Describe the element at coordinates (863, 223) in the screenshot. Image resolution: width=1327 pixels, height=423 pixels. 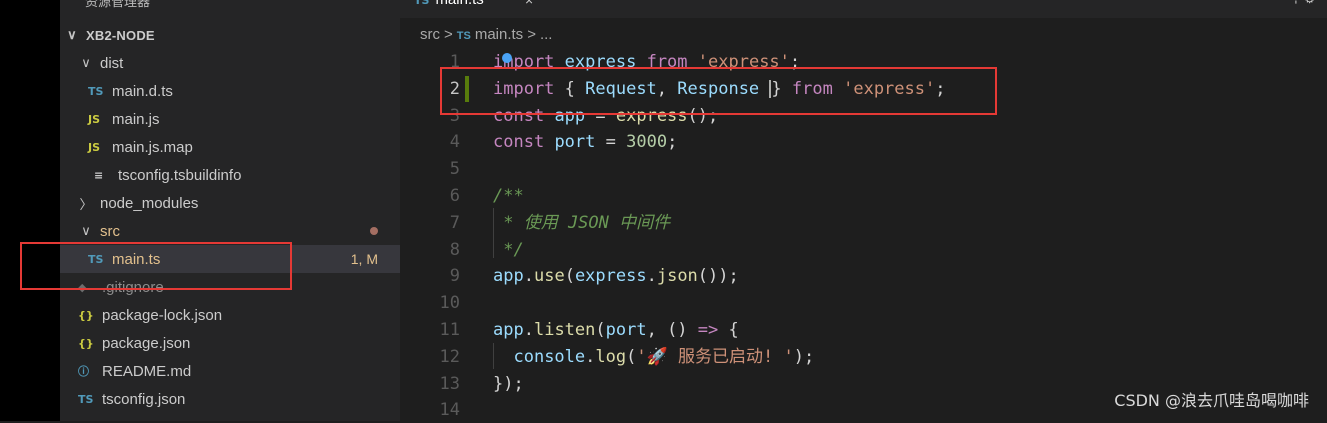
I see `code-line: 7 * 使用 JSON 中间件` at that location.